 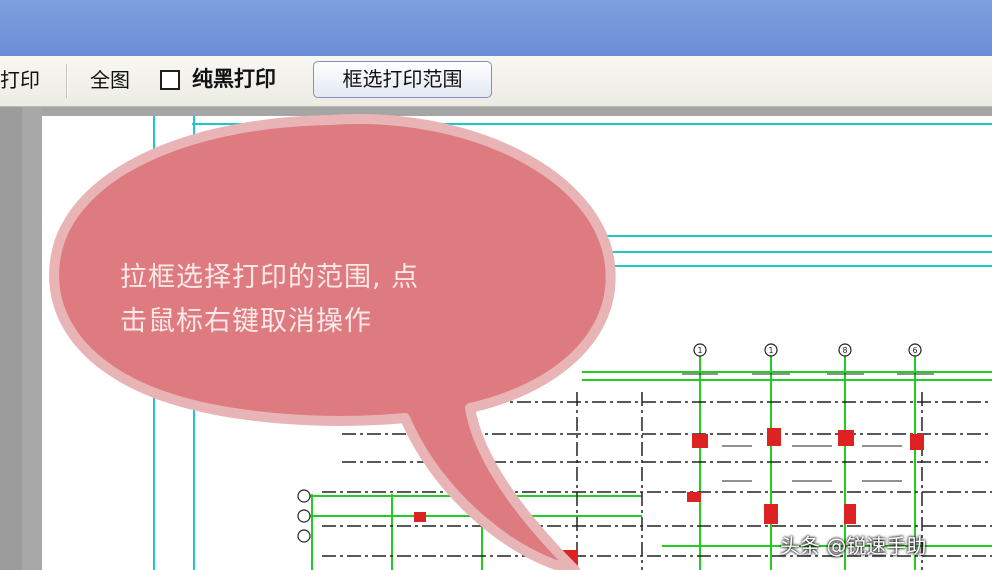 I want to click on callout-line-2: 击鼠标右键取消操作, so click(x=246, y=321).